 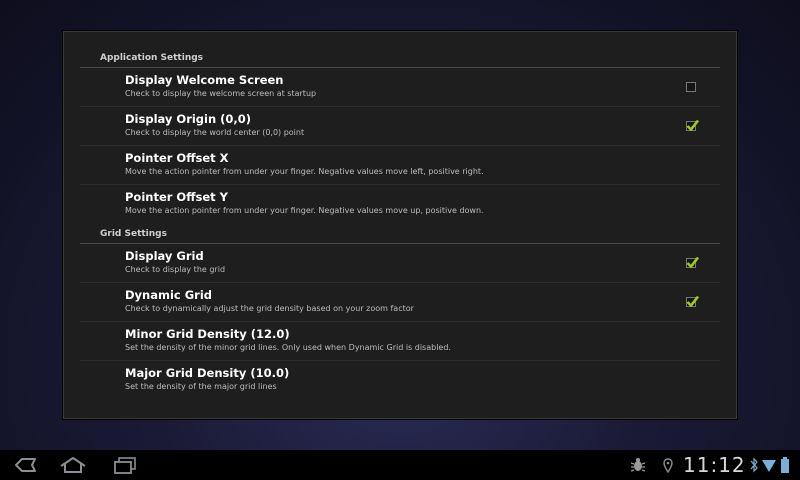 What do you see at coordinates (73, 465) in the screenshot?
I see `home-icon` at bounding box center [73, 465].